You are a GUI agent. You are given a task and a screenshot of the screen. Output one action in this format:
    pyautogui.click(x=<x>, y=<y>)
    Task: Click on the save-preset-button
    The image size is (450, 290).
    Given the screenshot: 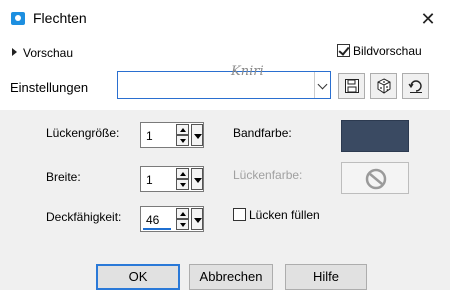 What is the action you would take?
    pyautogui.click(x=351, y=86)
    